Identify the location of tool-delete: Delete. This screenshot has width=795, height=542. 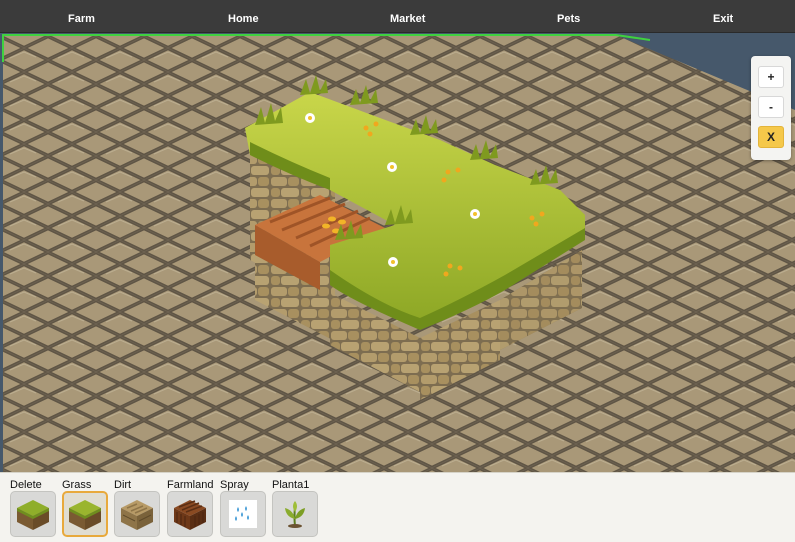
(40, 507).